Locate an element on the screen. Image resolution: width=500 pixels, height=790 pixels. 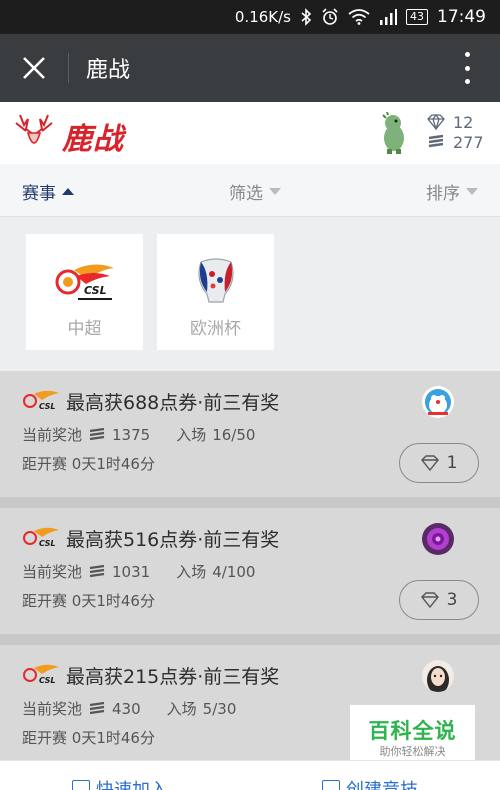
entry-fee-button: 1 is located at coordinates (439, 463).